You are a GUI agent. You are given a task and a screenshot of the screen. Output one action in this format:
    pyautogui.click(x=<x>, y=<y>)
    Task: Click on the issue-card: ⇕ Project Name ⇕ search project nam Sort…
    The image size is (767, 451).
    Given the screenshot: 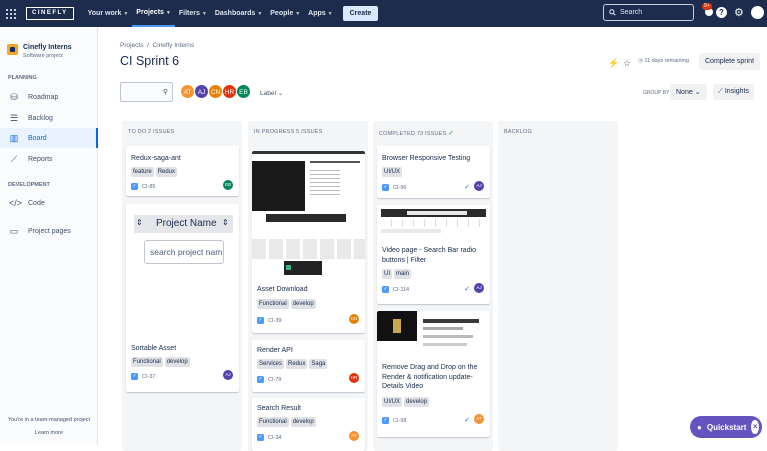 What is the action you would take?
    pyautogui.click(x=182, y=298)
    